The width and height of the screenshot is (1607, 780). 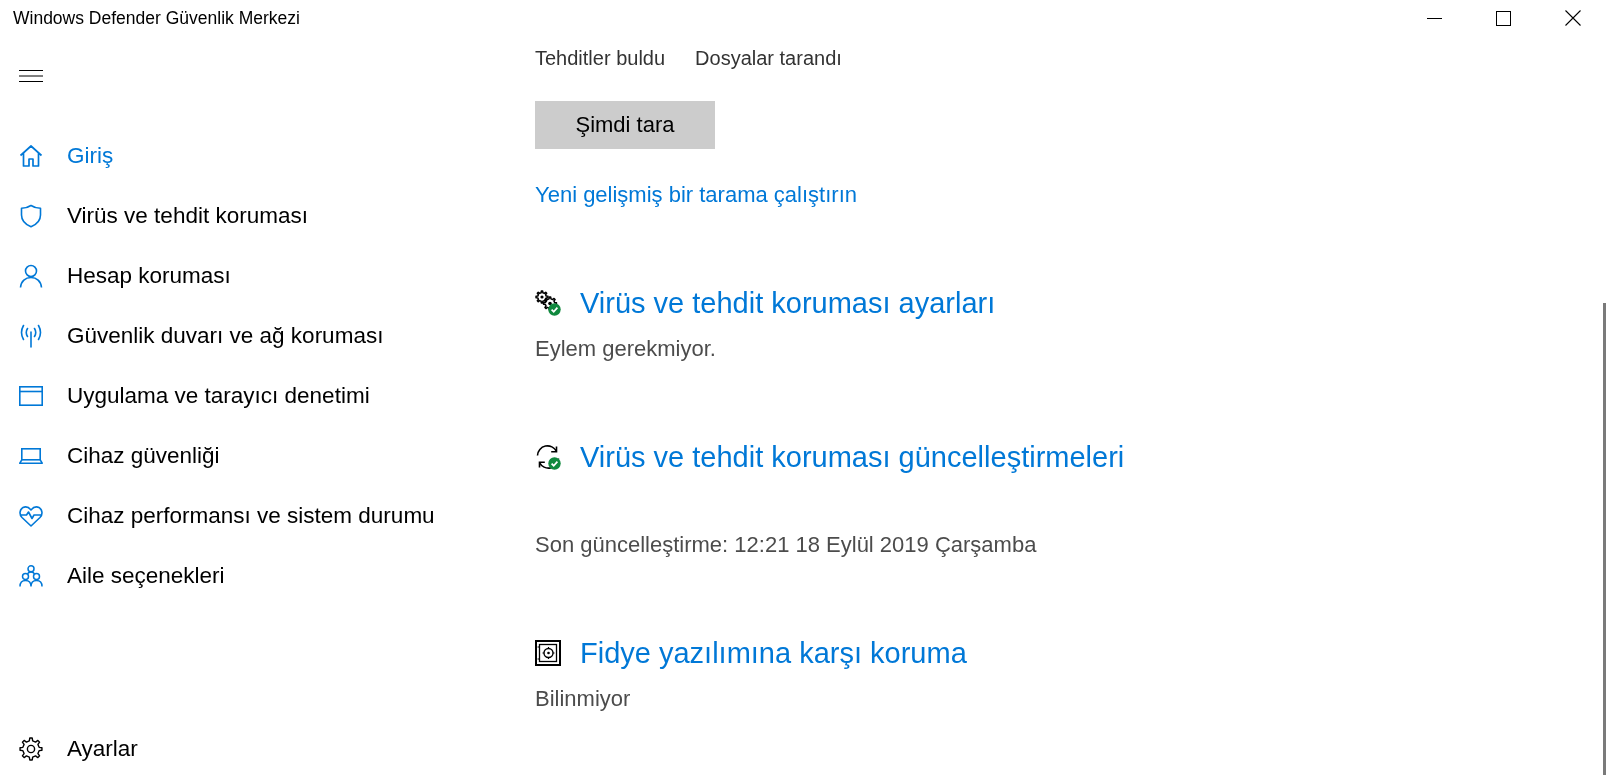 What do you see at coordinates (31, 336) in the screenshot?
I see `antenna-icon` at bounding box center [31, 336].